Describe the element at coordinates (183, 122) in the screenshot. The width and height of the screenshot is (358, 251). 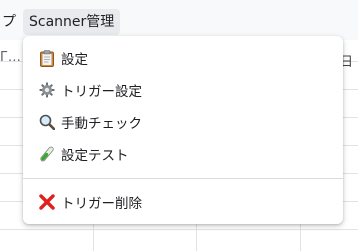
I see `menu-item-manual-check: 手動チェック` at that location.